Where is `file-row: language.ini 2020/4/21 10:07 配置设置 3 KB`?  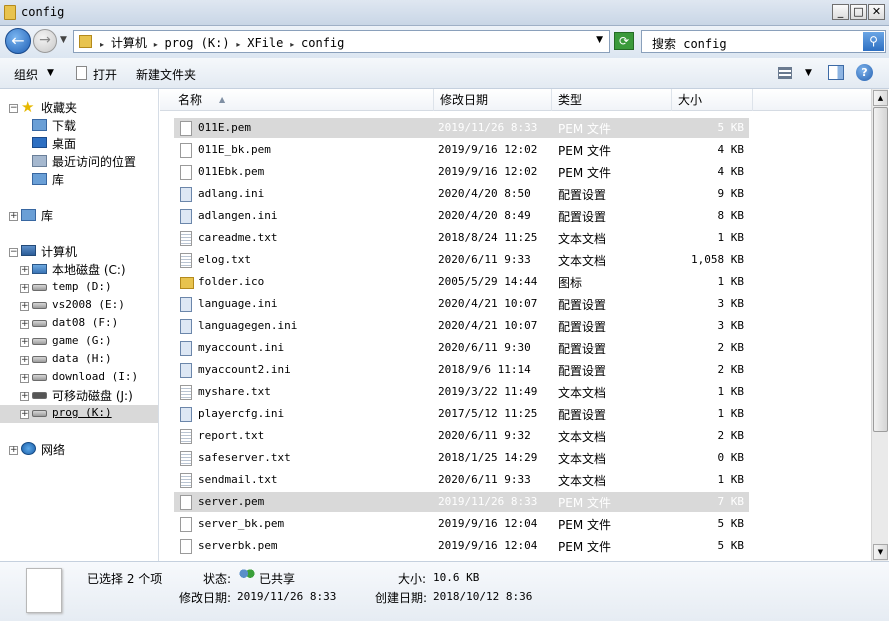
file-row: language.ini 2020/4/21 10:07 配置设置 3 KB is located at coordinates (461, 304).